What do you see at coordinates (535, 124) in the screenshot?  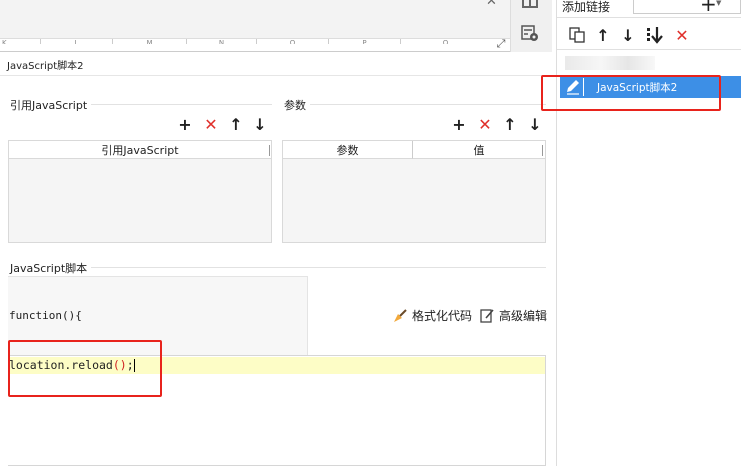 I see `params-move-down-button: ↓` at bounding box center [535, 124].